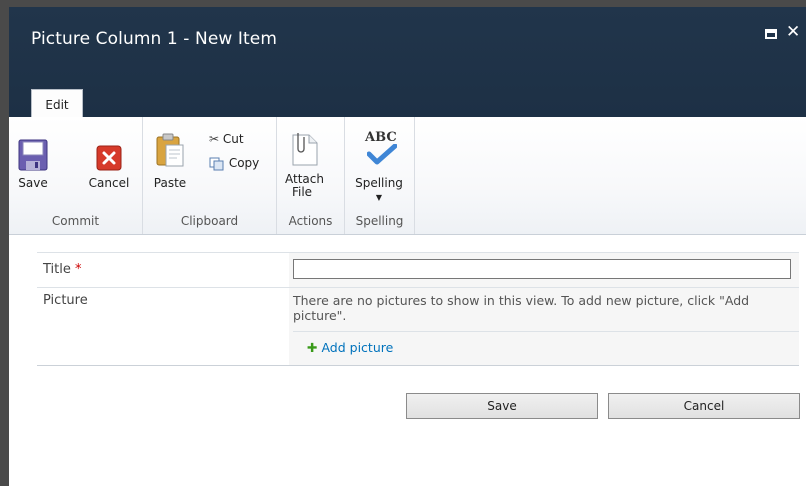 Image resolution: width=806 pixels, height=486 pixels. Describe the element at coordinates (109, 183) in the screenshot. I see `cancel-button-label: Cancel` at that location.